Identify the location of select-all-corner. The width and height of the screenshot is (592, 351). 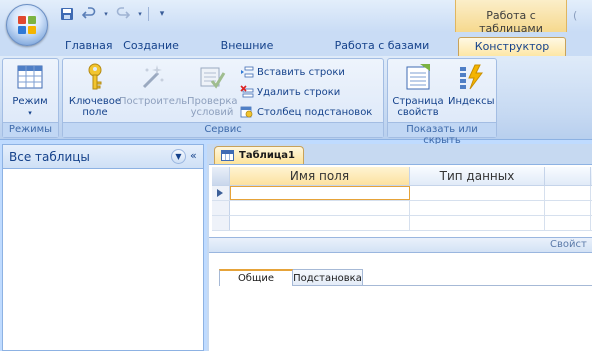
(221, 176).